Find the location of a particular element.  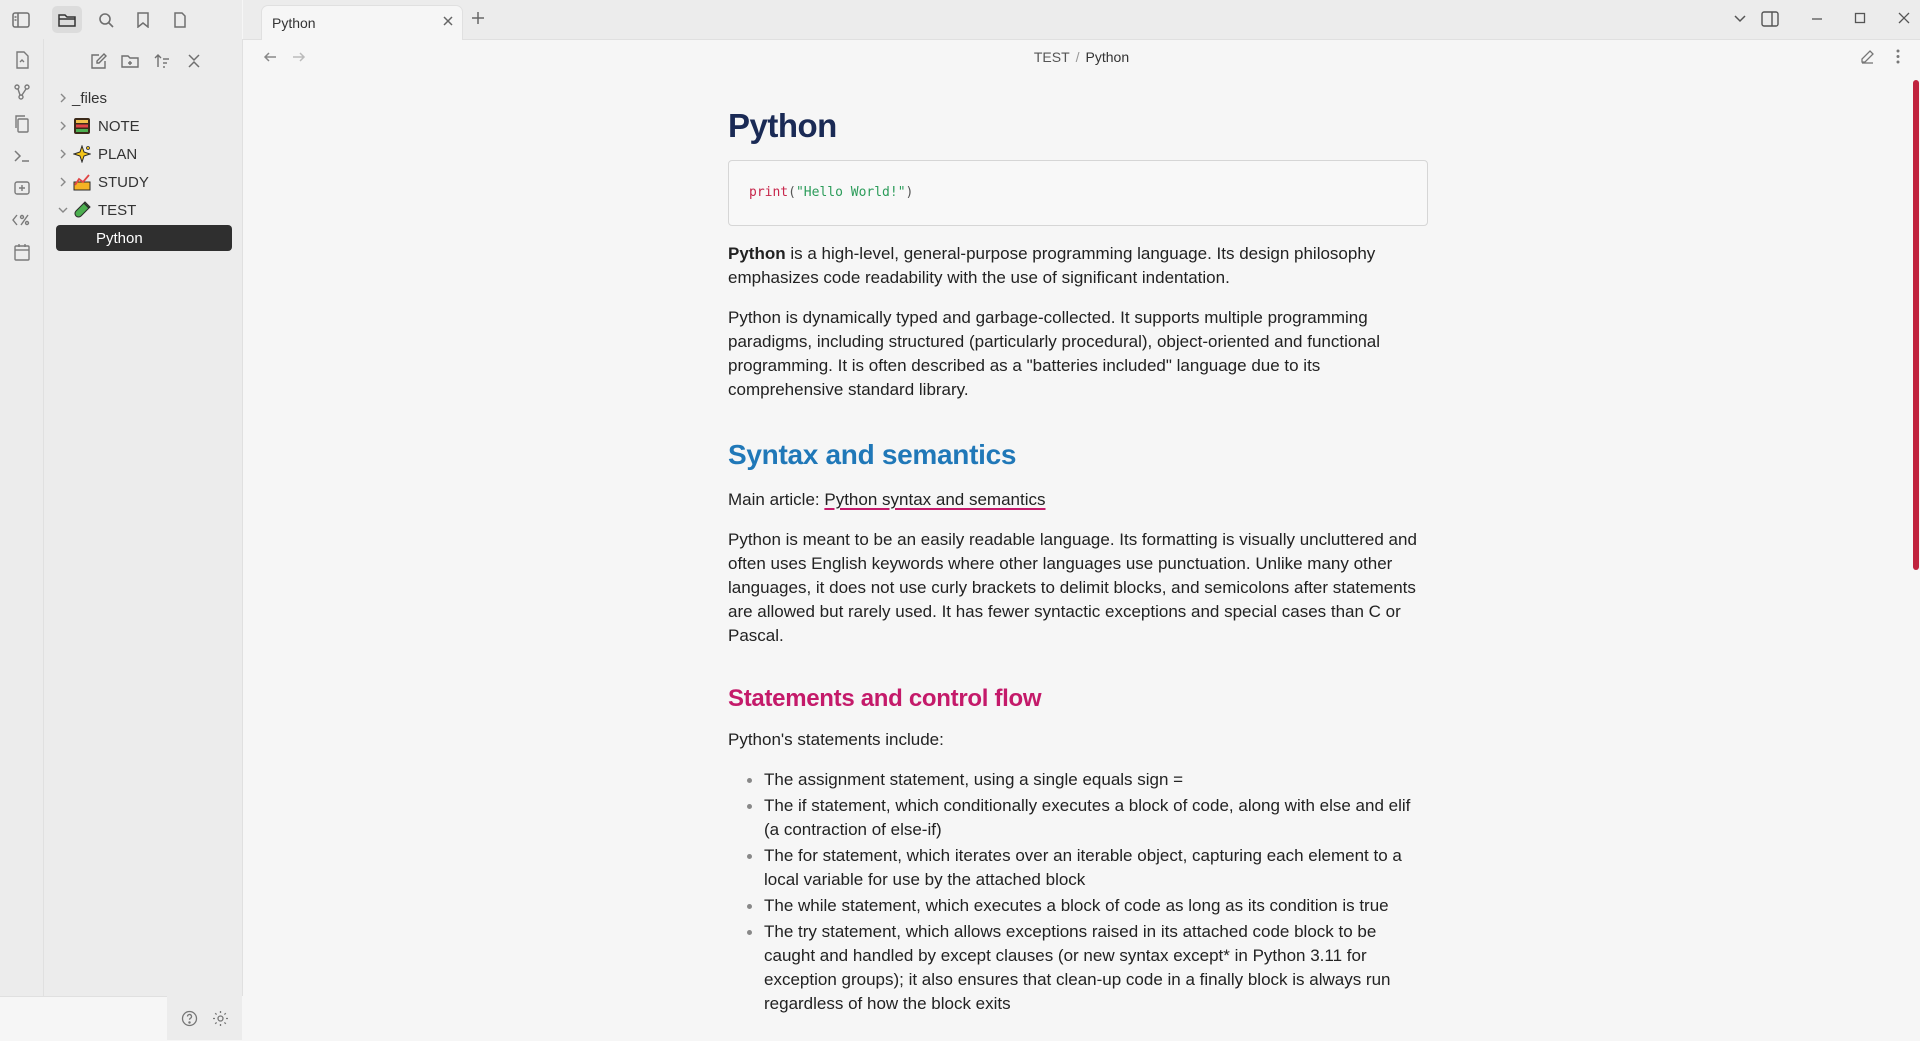

code-function: print is located at coordinates (769, 192).